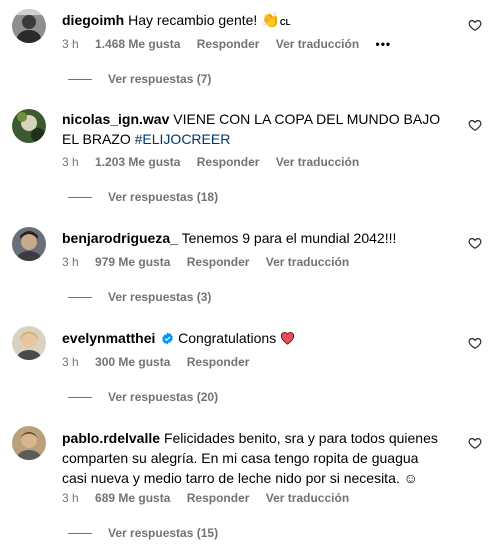 This screenshot has height=549, width=493. I want to click on view-replies-label: Ver respuestas (18), so click(163, 197).